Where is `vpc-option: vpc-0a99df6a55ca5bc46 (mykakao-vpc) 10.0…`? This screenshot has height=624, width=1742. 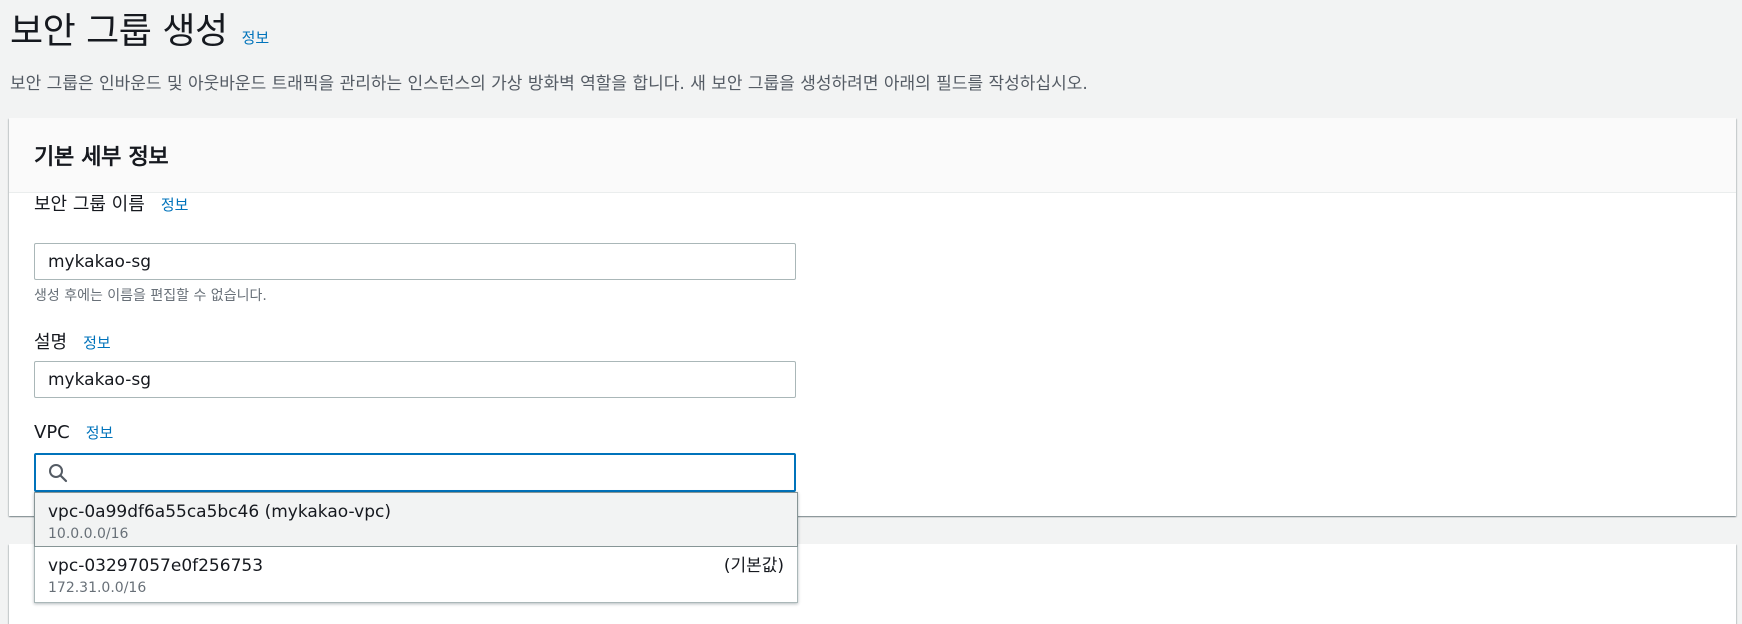
vpc-option: vpc-0a99df6a55ca5bc46 (mykakao-vpc) 10.0… is located at coordinates (416, 519).